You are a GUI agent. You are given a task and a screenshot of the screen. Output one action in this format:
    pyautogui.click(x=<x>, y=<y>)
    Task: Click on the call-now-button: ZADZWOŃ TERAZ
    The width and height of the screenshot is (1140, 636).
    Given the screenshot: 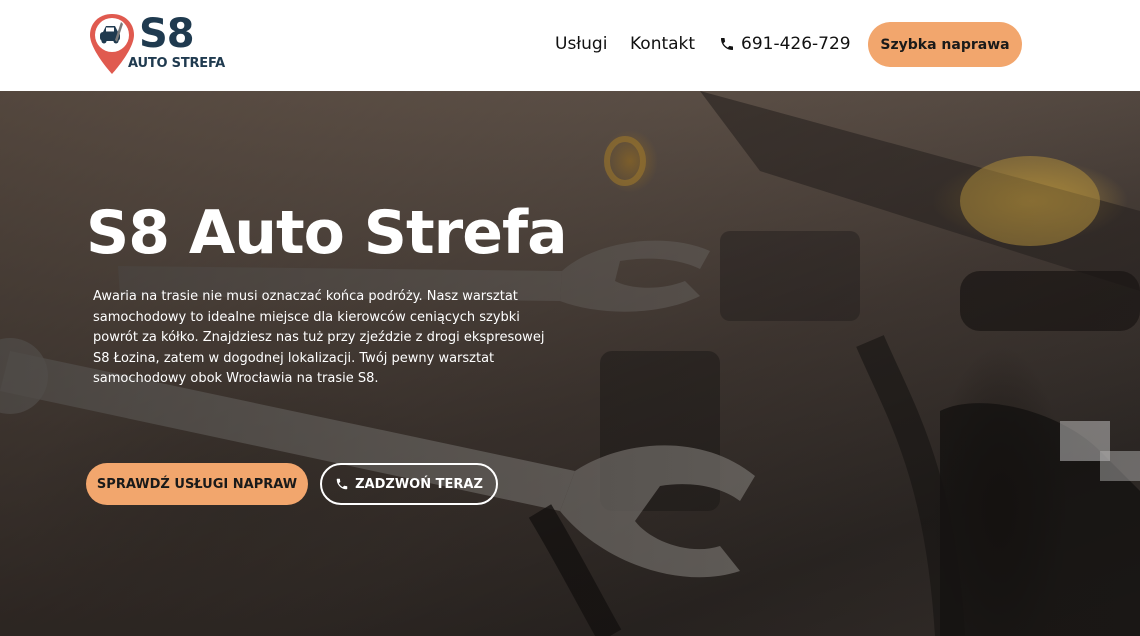 What is the action you would take?
    pyautogui.click(x=409, y=484)
    